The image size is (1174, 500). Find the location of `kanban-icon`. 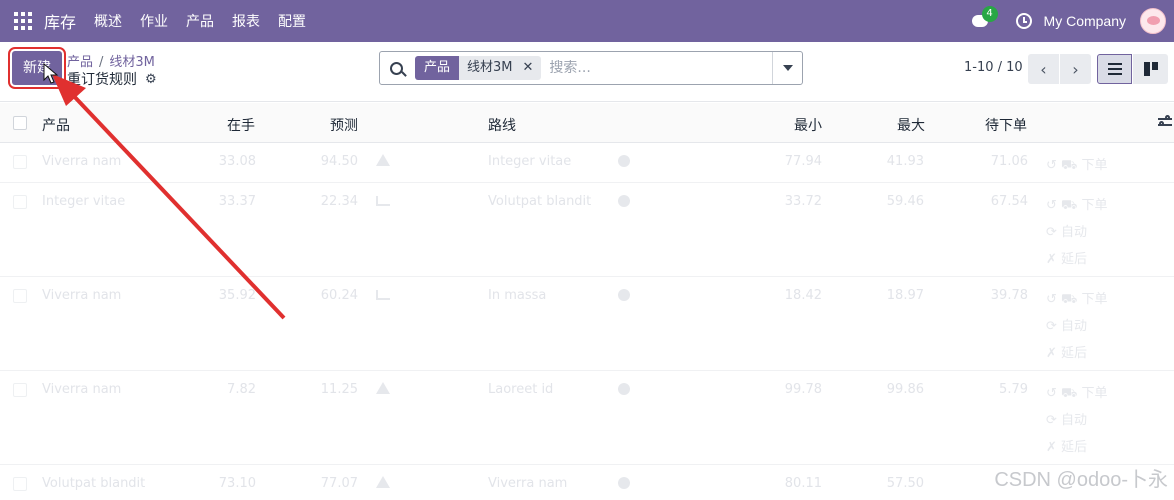

kanban-icon is located at coordinates (1150, 69).